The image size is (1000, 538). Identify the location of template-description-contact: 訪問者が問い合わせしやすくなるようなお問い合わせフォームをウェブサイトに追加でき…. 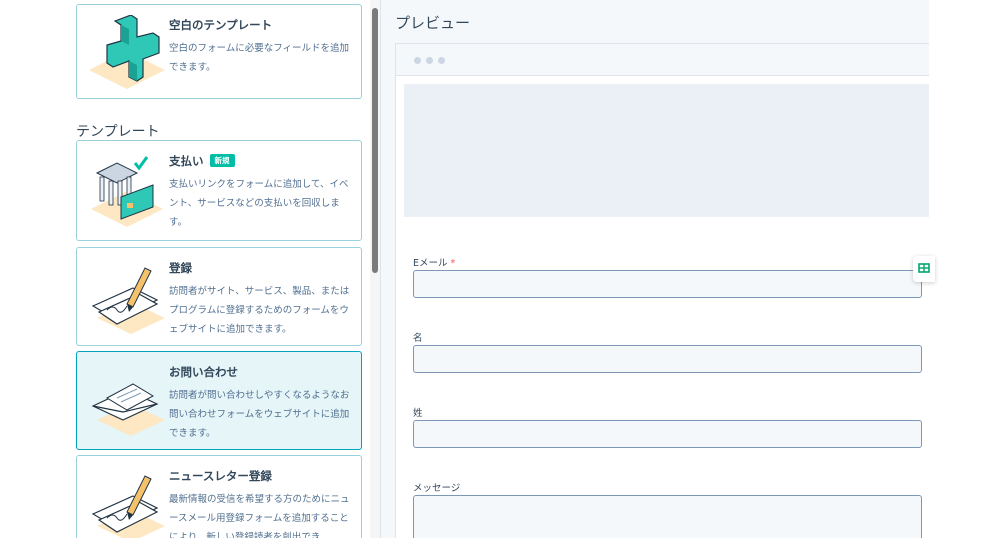
(259, 414).